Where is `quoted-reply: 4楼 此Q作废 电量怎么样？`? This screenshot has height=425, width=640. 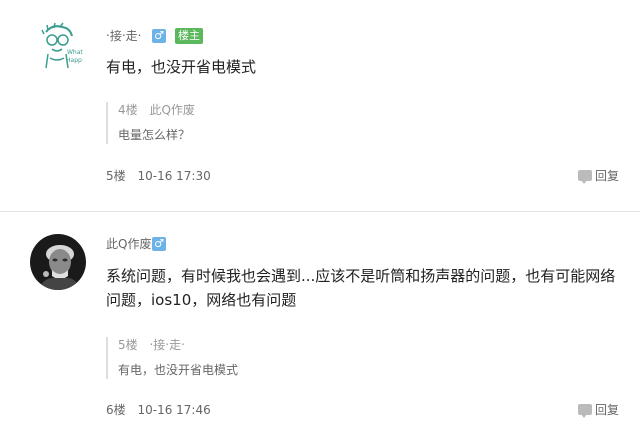
quoted-reply: 4楼 此Q作废 电量怎么样？ is located at coordinates (154, 123).